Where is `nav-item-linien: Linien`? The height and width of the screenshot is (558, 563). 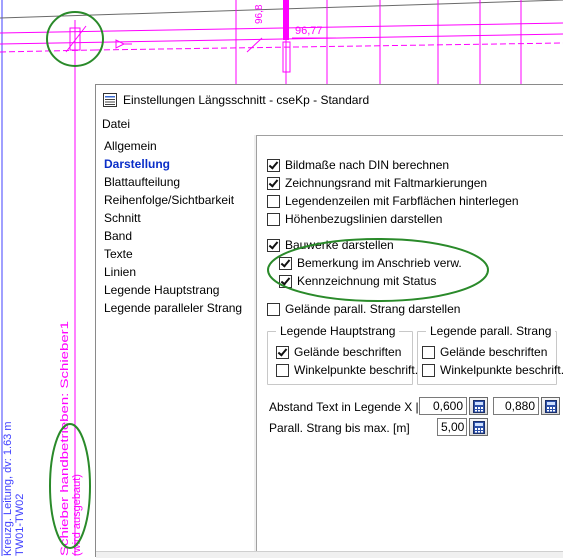
nav-item-linien: Linien is located at coordinates (120, 272).